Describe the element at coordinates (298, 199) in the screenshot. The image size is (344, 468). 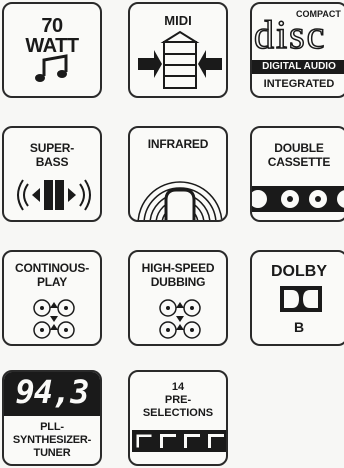
I see `cassette-reels-icon` at that location.